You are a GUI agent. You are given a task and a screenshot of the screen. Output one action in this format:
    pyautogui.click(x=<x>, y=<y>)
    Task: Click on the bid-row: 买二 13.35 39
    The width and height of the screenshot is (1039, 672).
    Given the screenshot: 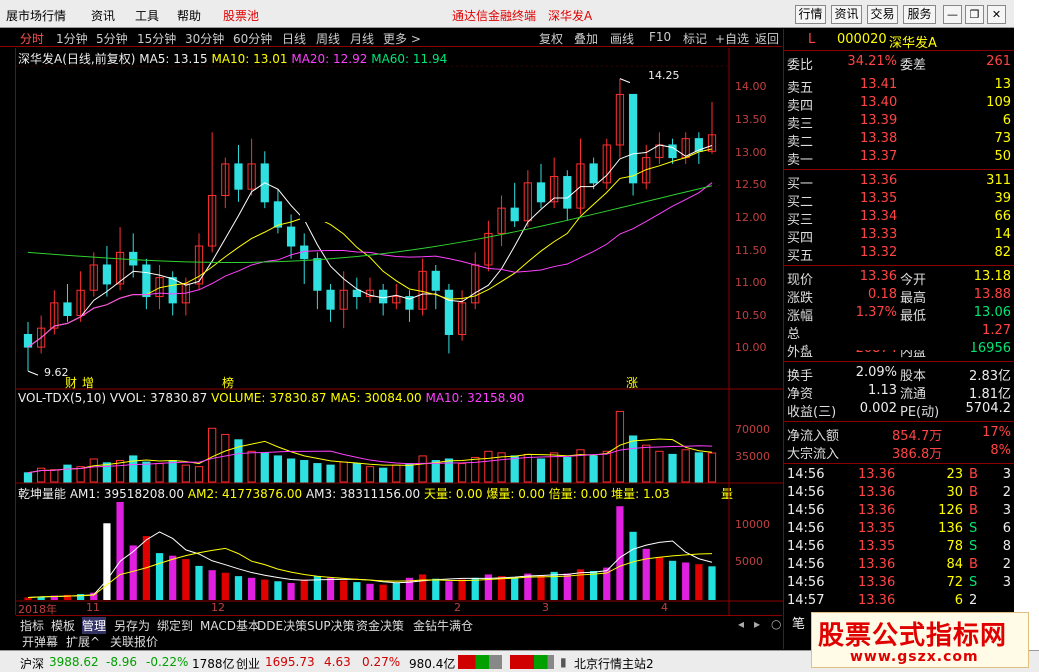 What is the action you would take?
    pyautogui.click(x=899, y=200)
    